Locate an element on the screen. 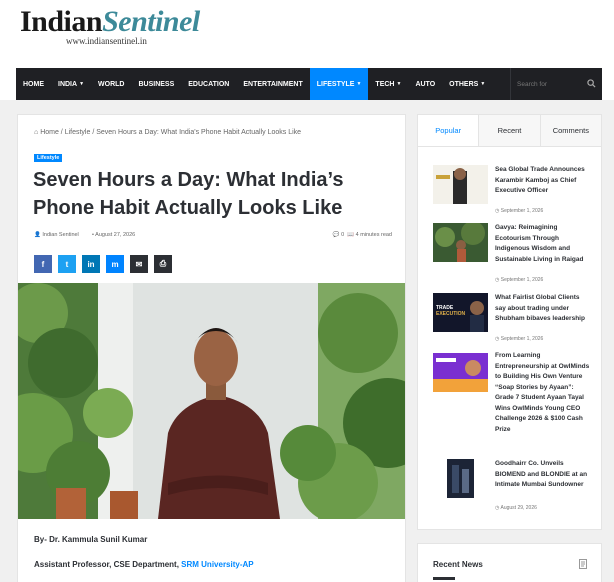  author-link: 👤 Indian Sentinel is located at coordinates (56, 235).